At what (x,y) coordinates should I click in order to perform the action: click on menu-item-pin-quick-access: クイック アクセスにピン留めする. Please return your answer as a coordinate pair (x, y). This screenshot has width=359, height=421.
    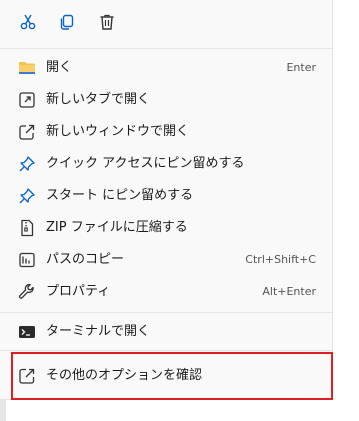
    Looking at the image, I should click on (166, 164).